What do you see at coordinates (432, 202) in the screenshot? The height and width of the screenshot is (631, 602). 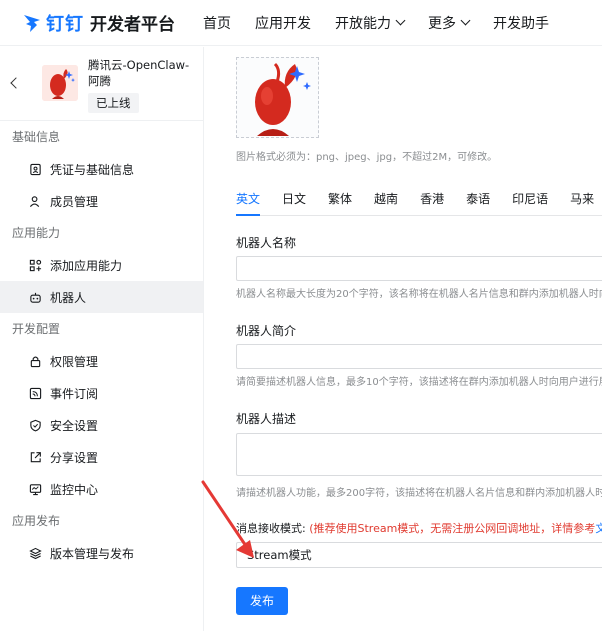 I see `tab-hongkong: 香港` at bounding box center [432, 202].